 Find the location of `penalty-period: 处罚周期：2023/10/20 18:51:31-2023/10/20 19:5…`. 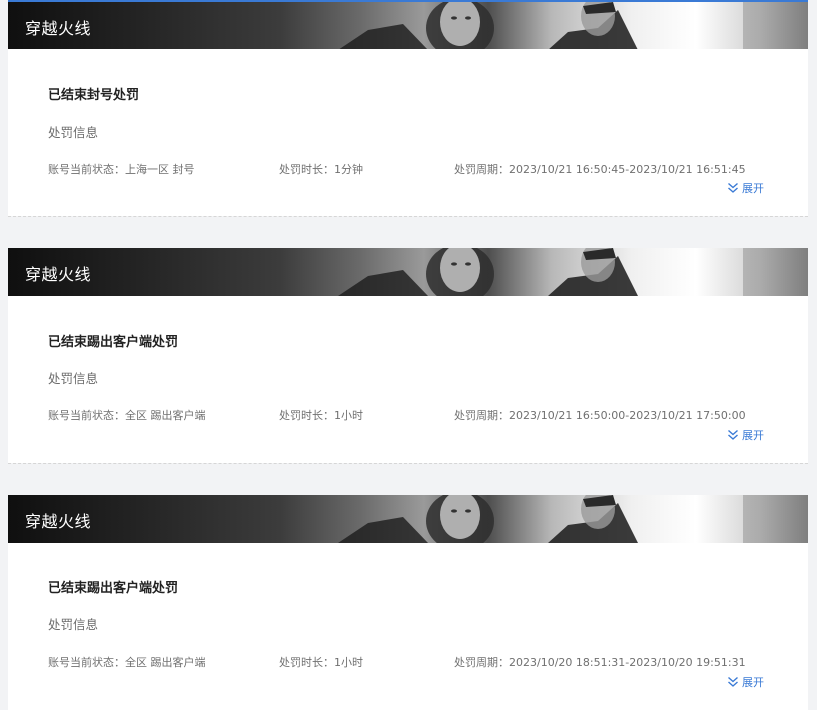

penalty-period: 处罚周期：2023/10/20 18:51:31-2023/10/20 19:5… is located at coordinates (600, 662).